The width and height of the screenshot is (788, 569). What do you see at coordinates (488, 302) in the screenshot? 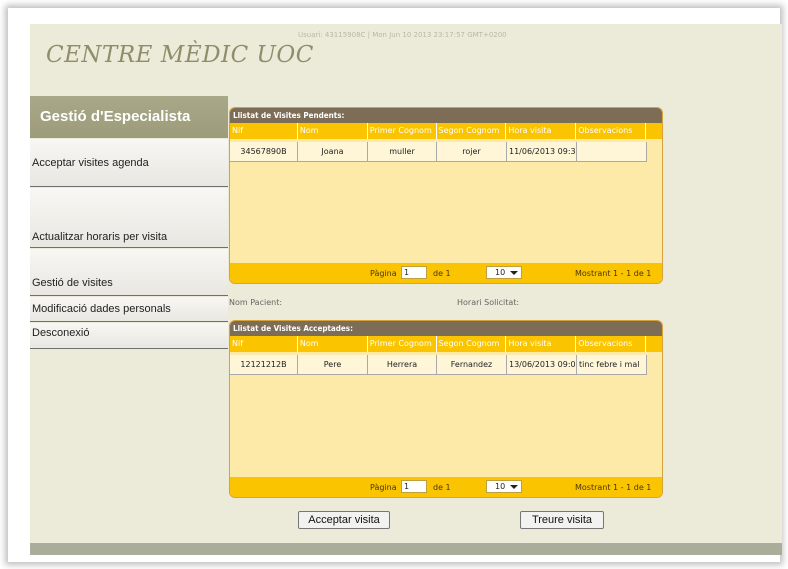
I see `requested-slot-label: Horari Solicitat:` at bounding box center [488, 302].